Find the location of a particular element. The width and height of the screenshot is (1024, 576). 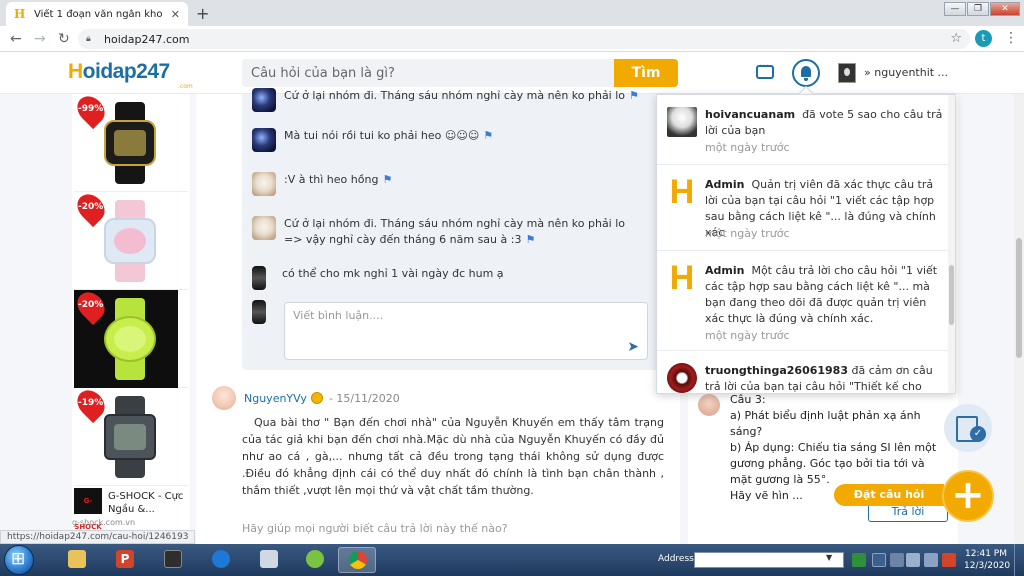

new-tab-button: + is located at coordinates (202, 13).